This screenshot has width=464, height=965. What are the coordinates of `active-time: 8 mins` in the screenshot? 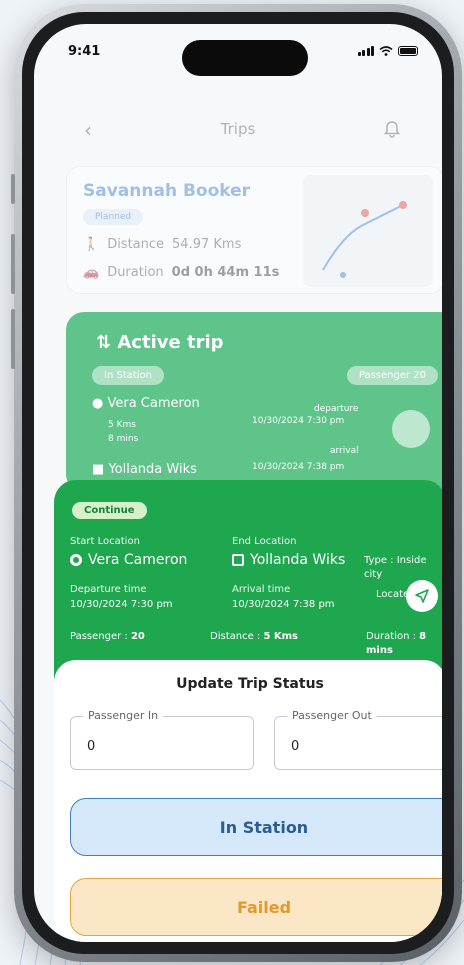 It's located at (123, 439).